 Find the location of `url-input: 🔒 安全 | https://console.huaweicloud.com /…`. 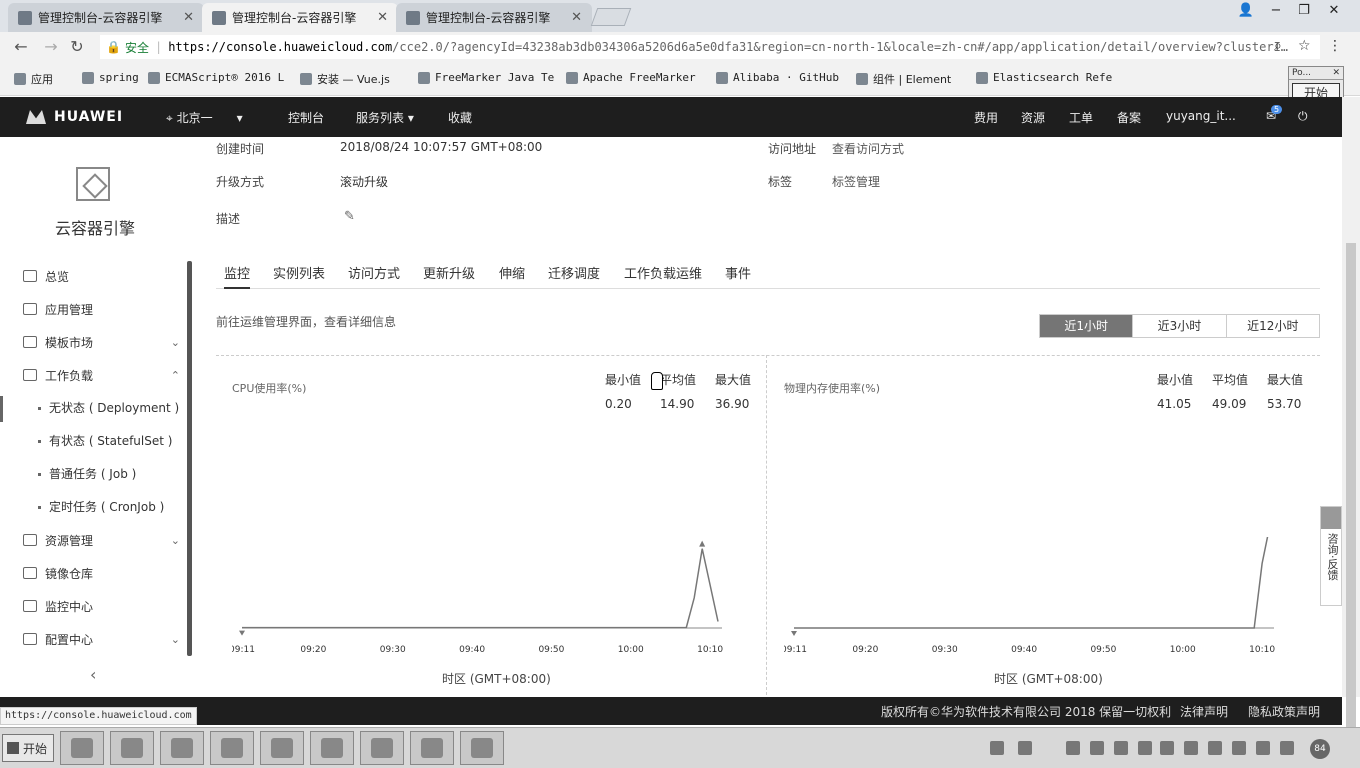

url-input: 🔒 安全 | https://console.huaweicloud.com /… is located at coordinates (710, 47).